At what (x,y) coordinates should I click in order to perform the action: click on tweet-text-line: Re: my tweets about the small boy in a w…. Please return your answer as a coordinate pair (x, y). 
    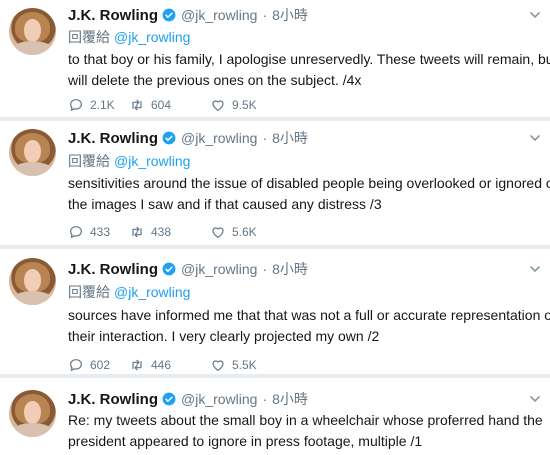
    Looking at the image, I should click on (305, 420).